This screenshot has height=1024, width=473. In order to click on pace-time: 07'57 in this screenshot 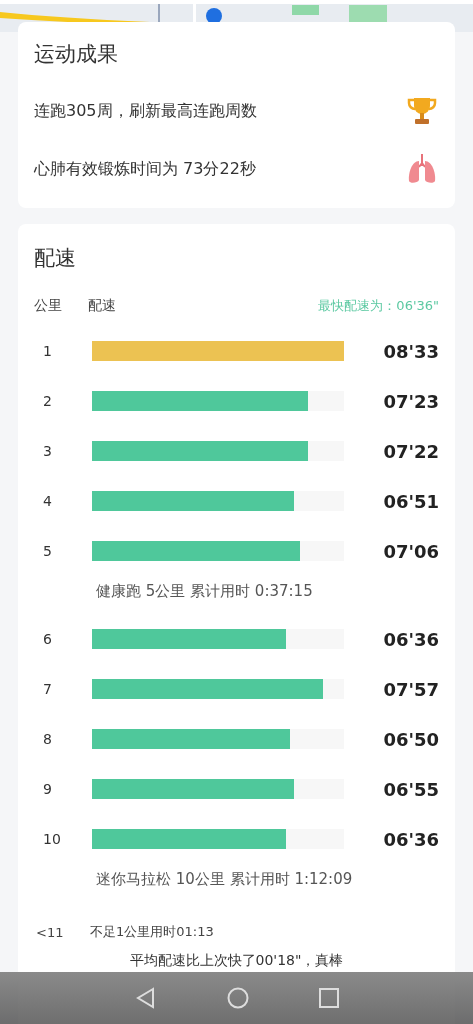, I will do `click(410, 689)`.